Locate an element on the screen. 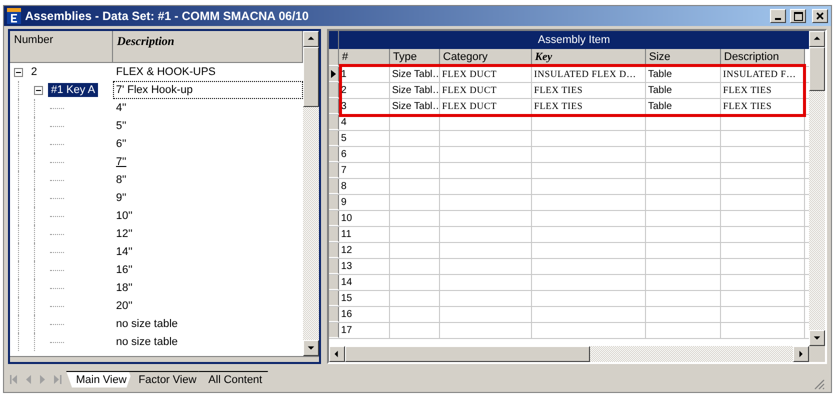 The height and width of the screenshot is (400, 840). table-cell: 15 is located at coordinates (346, 298).